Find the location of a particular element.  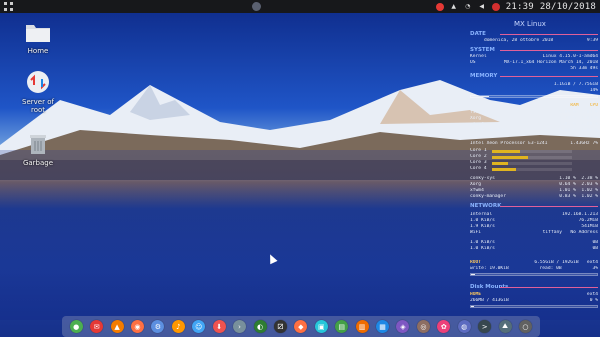

desktop-icon-label: Garbage is located at coordinates (38, 163).